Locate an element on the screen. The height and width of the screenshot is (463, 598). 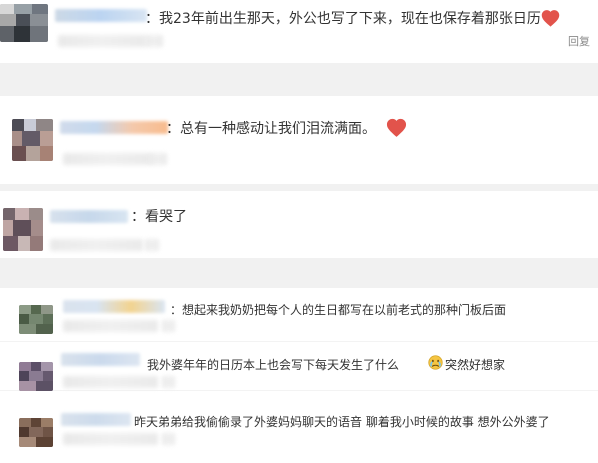
comment-text: ：想起来我奶奶把每个人的生日都写在以前老式的那种门板后面 is located at coordinates (338, 310).